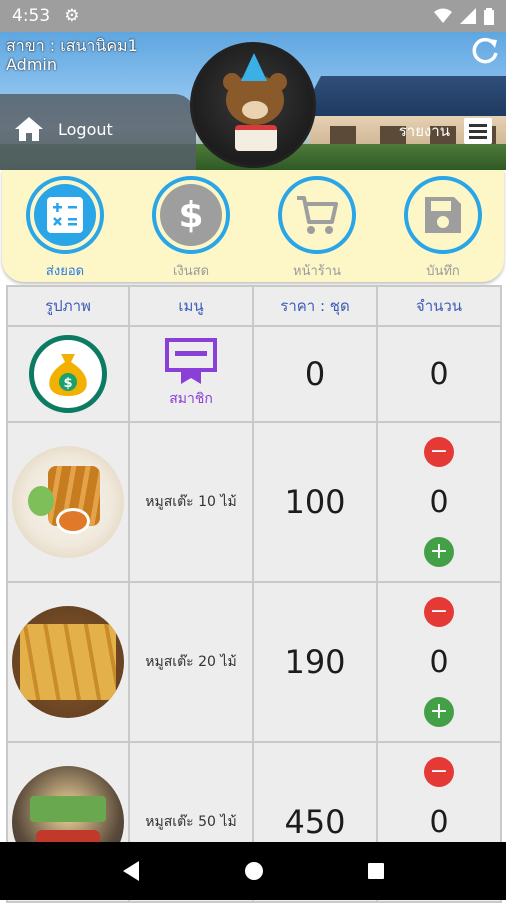 Image resolution: width=506 pixels, height=903 pixels. I want to click on cake, so click(256, 138).